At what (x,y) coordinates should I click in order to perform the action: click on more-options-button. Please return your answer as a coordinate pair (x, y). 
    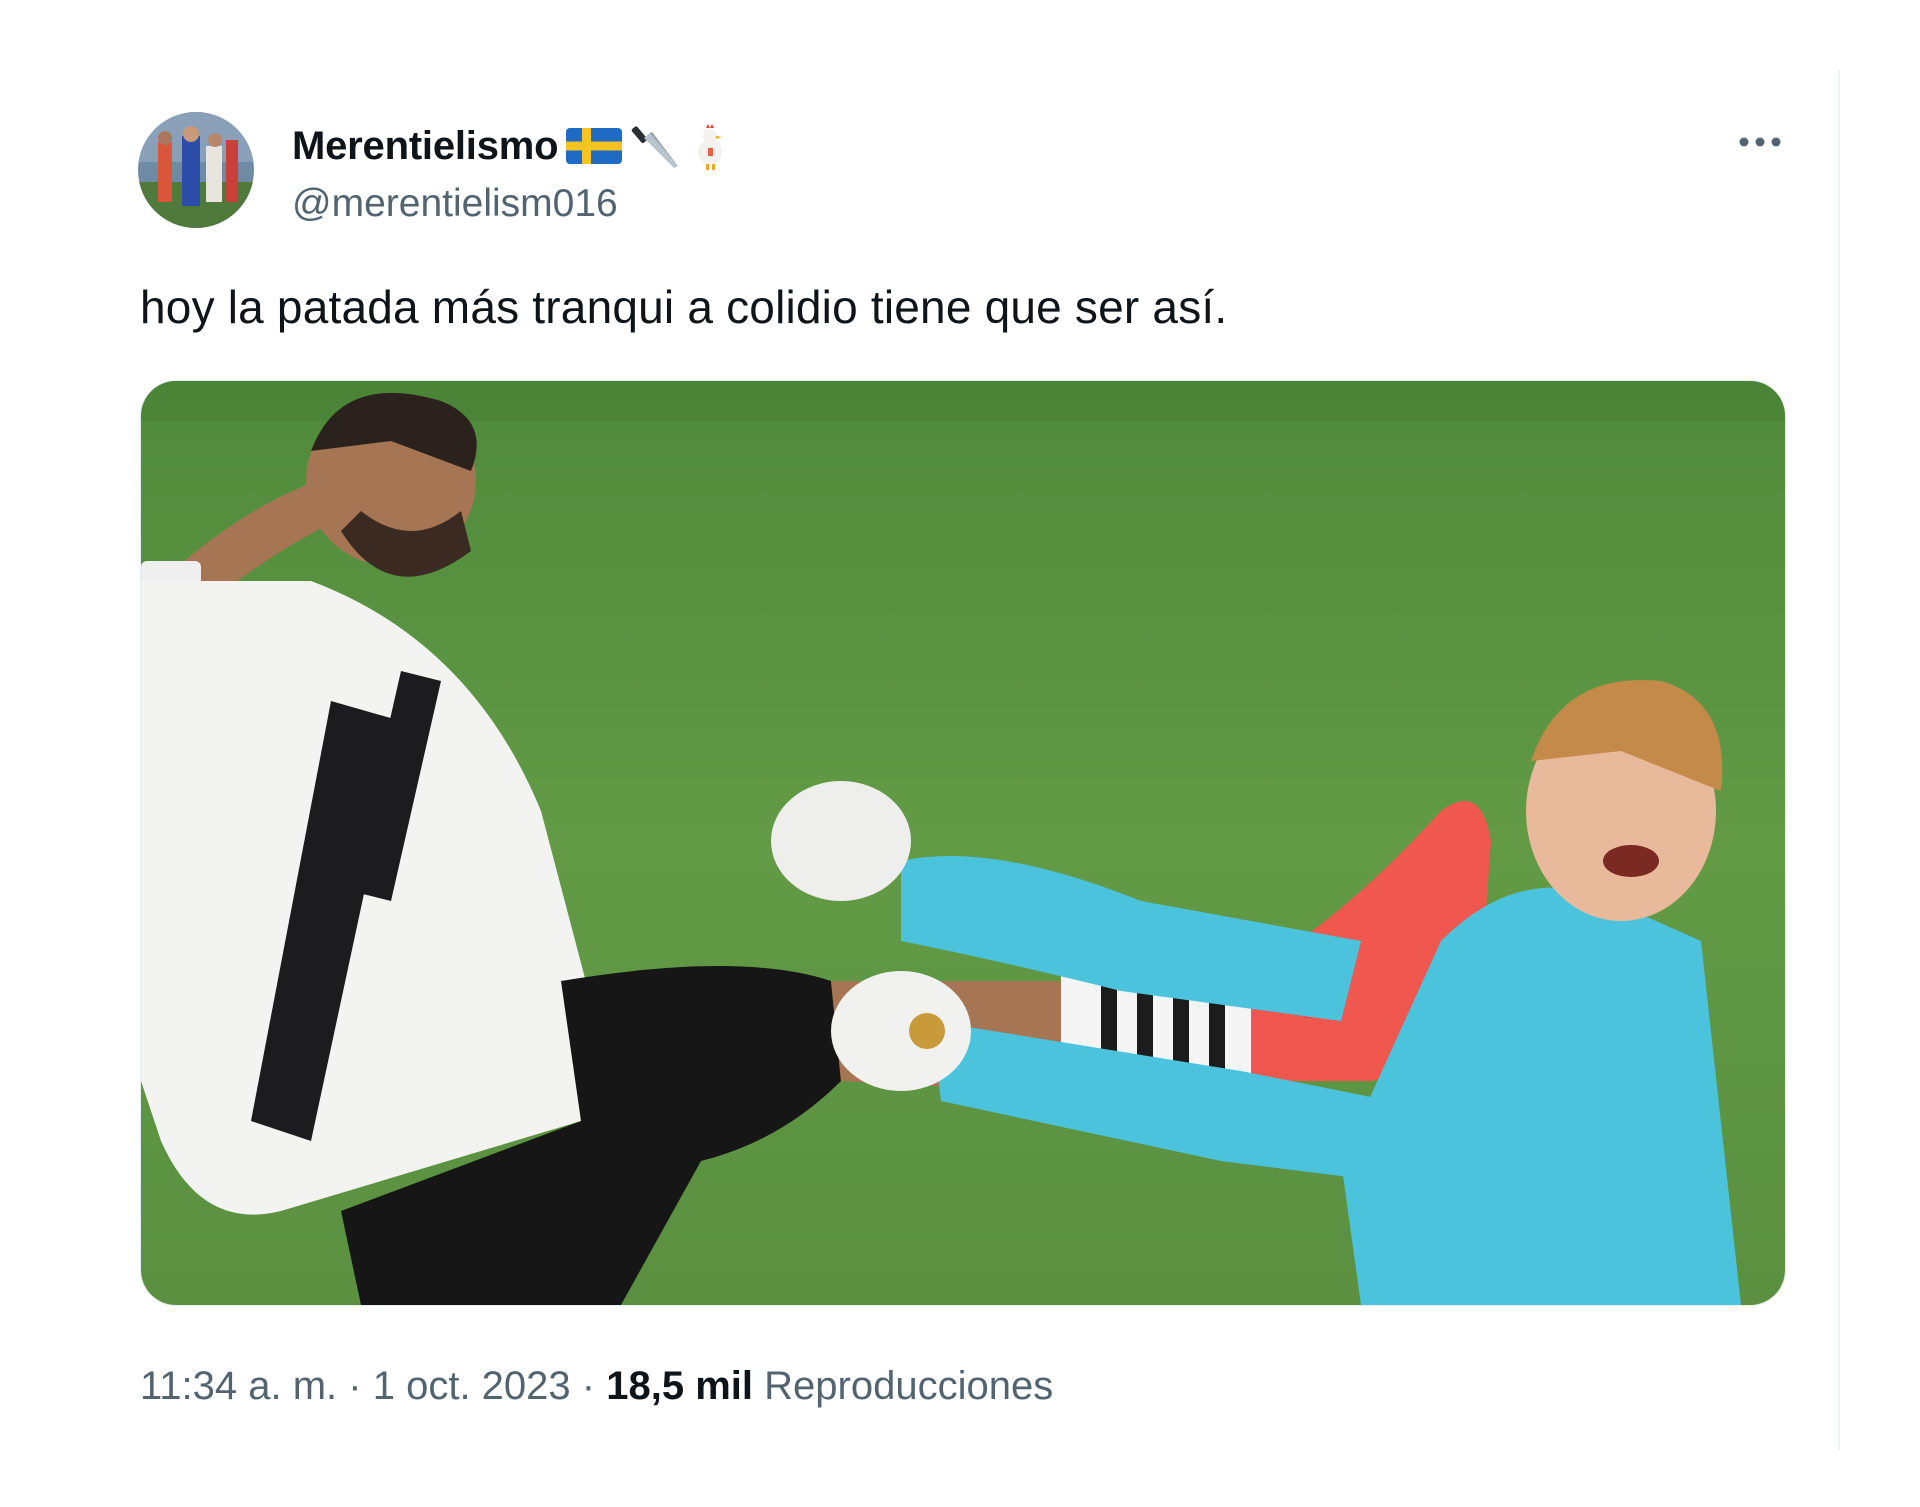
    Looking at the image, I should click on (1760, 142).